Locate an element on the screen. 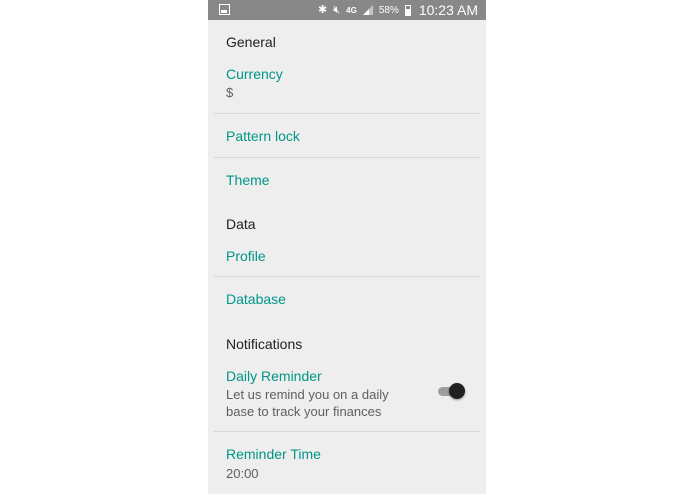 The width and height of the screenshot is (695, 494). pref-theme: Theme is located at coordinates (347, 179).